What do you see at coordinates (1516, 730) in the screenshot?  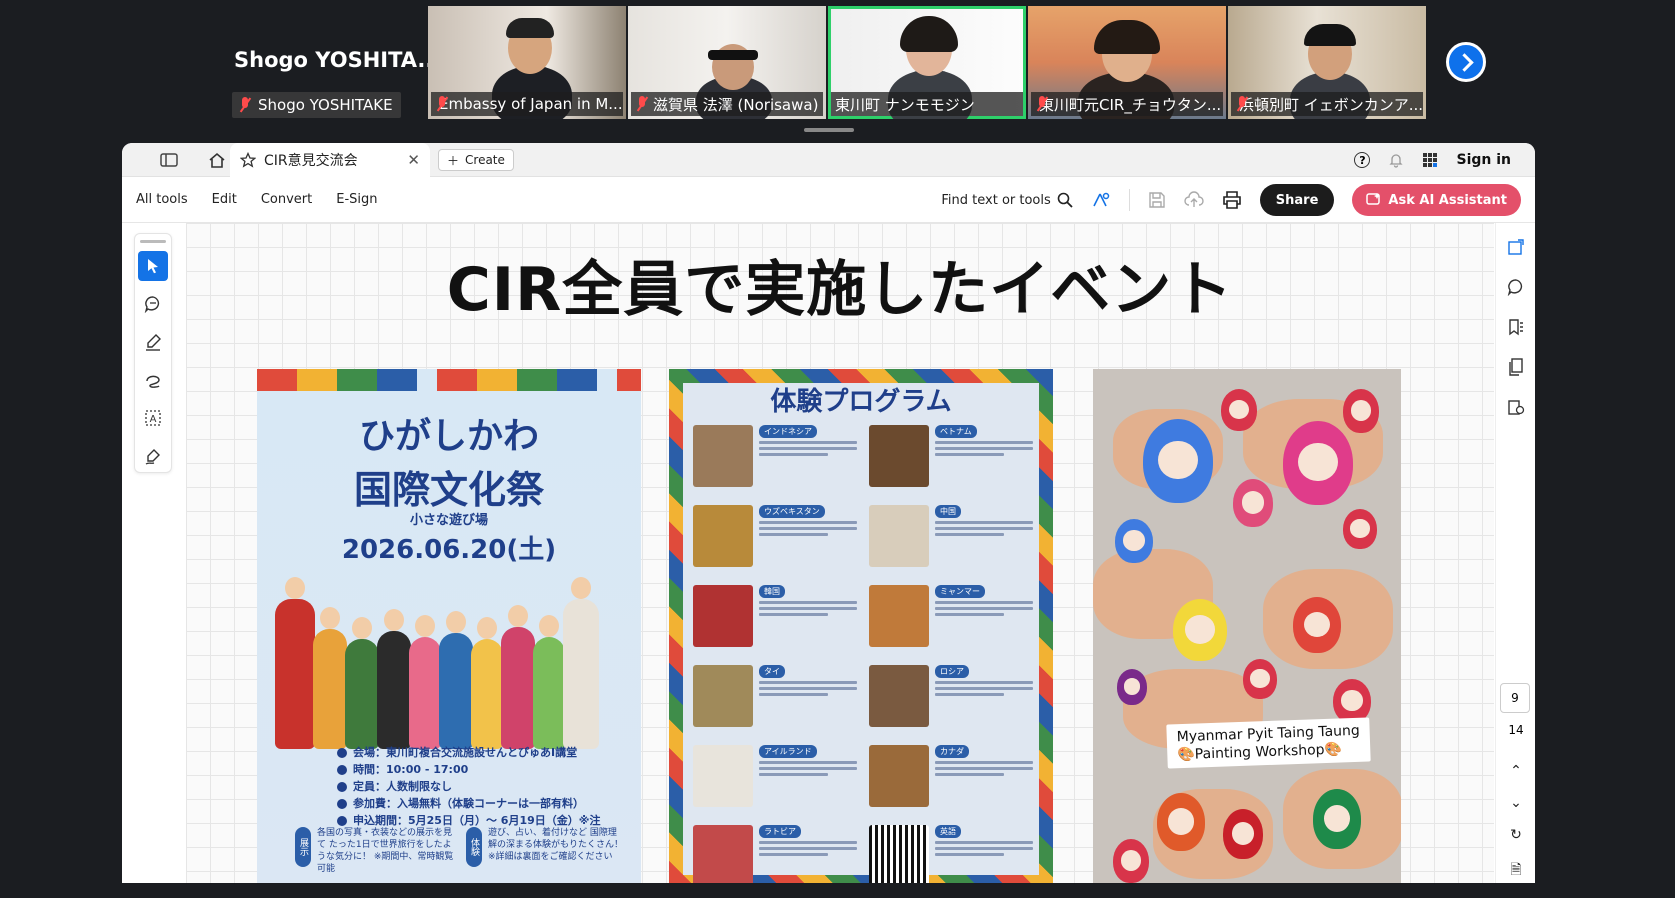 I see `page-total: 14` at bounding box center [1516, 730].